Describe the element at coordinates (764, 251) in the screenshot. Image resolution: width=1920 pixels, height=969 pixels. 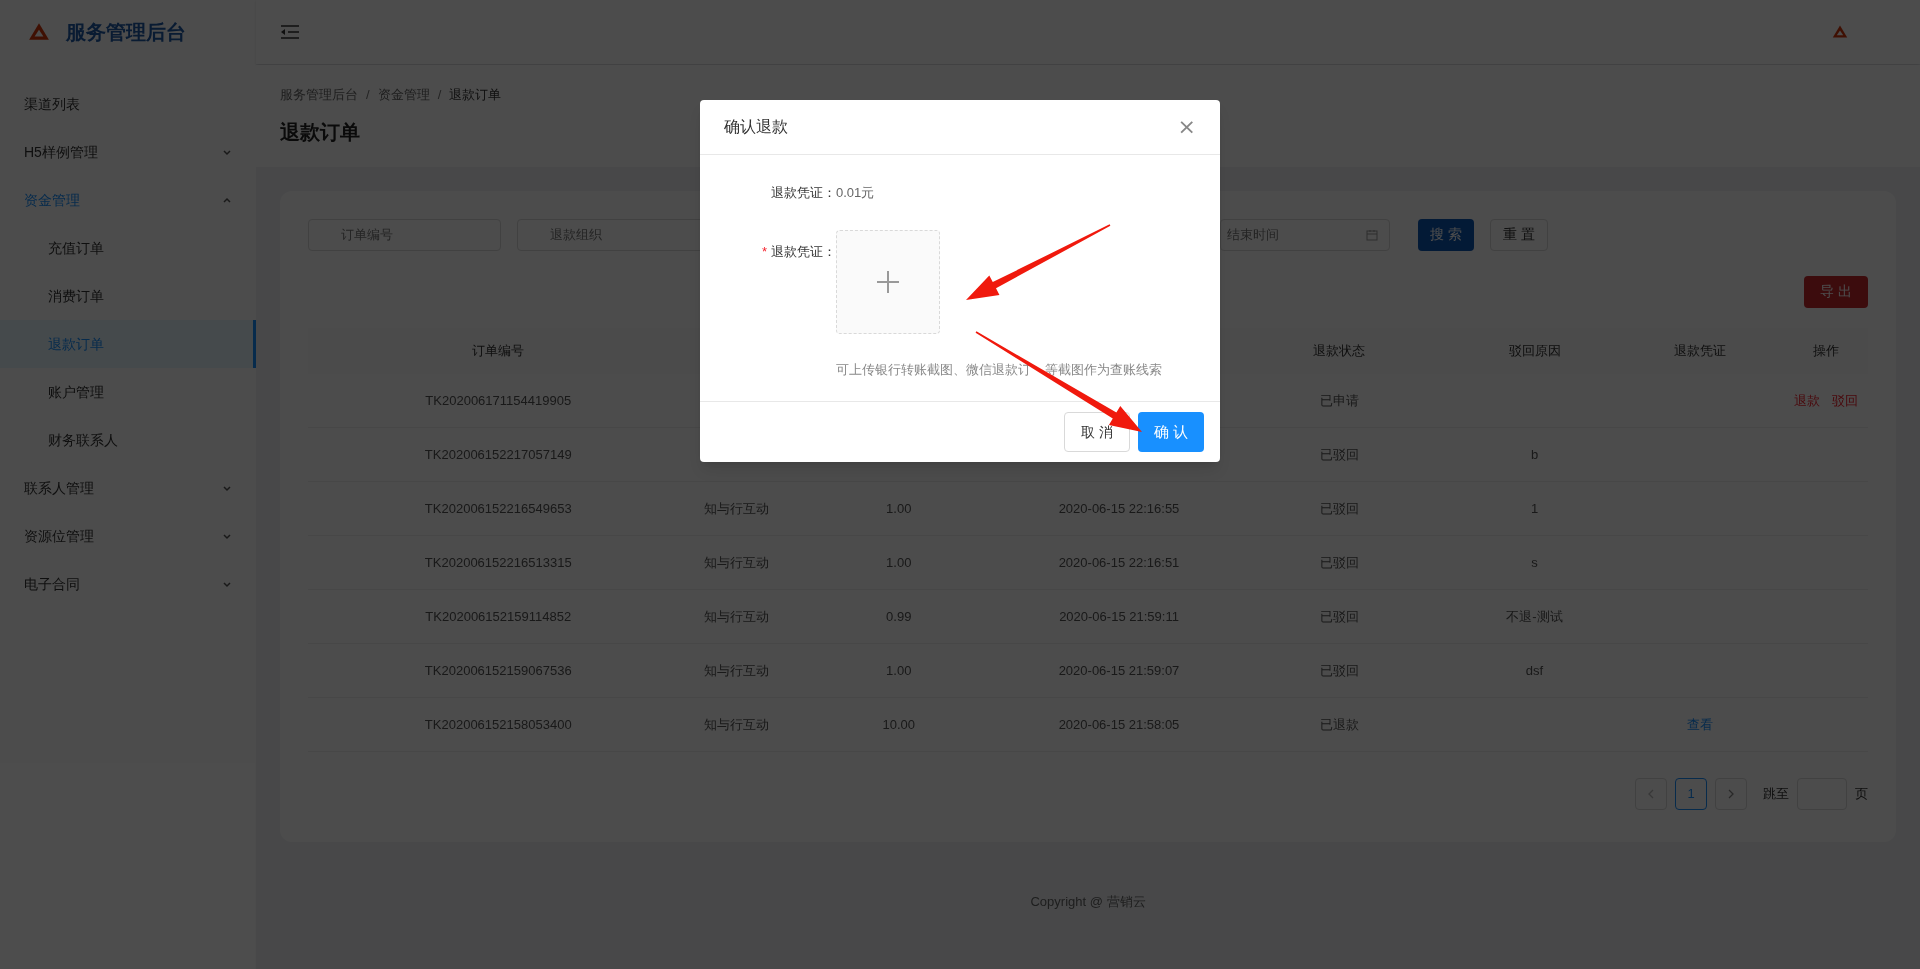
I see `required-mark: *` at that location.